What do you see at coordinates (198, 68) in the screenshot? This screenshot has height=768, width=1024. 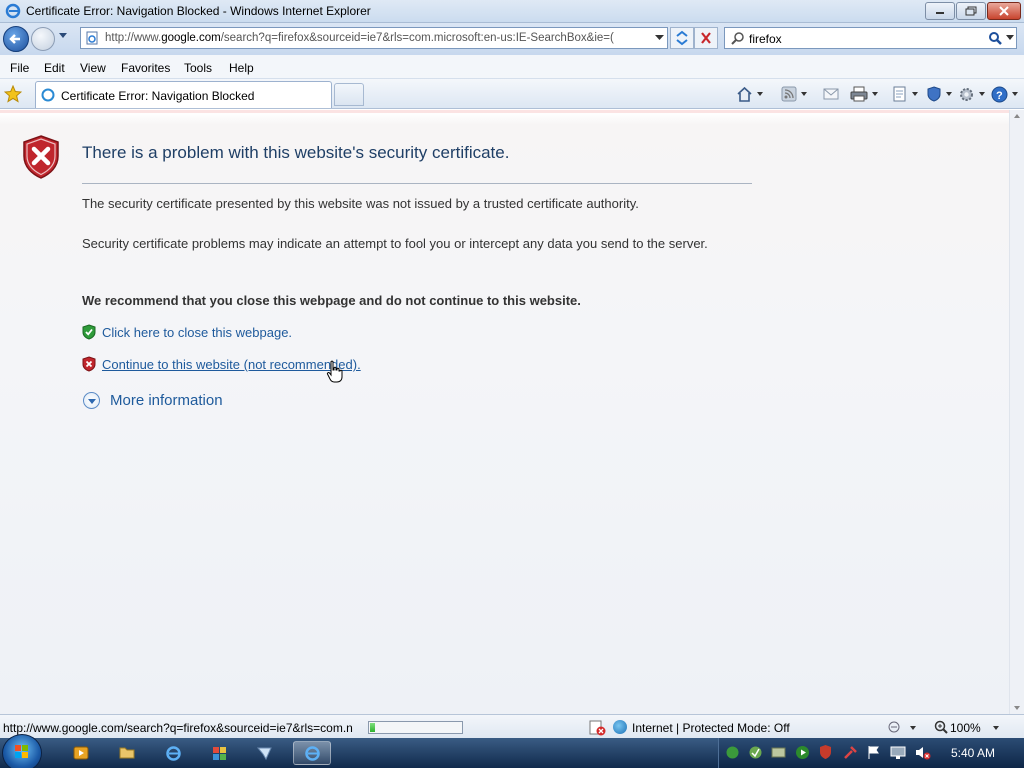 I see `menu-tools: Tools` at bounding box center [198, 68].